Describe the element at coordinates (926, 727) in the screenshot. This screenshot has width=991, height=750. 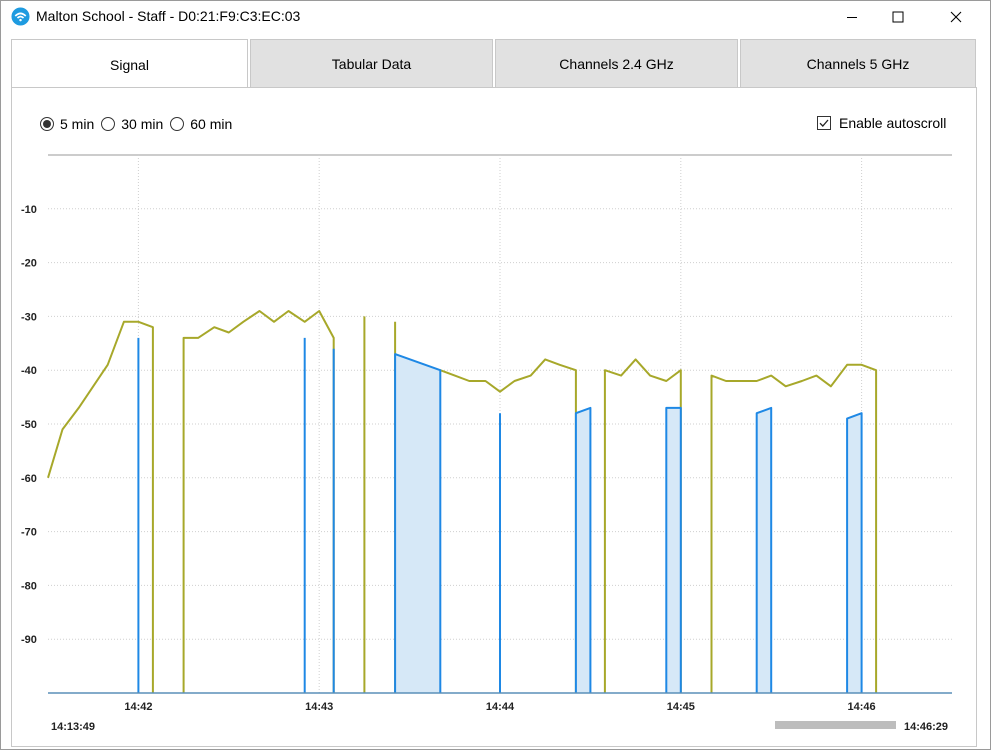
I see `range-end-label: 14:46:29` at that location.